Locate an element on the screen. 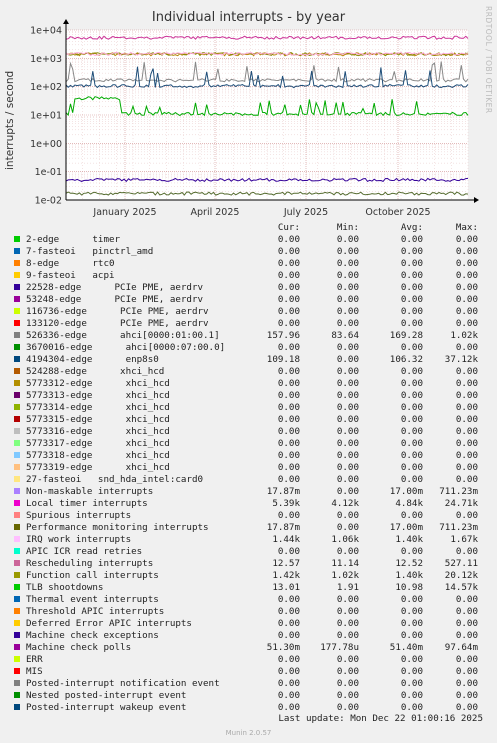 The image size is (497, 743). legend-label: Threshold APIC interrupts is located at coordinates (95, 611).